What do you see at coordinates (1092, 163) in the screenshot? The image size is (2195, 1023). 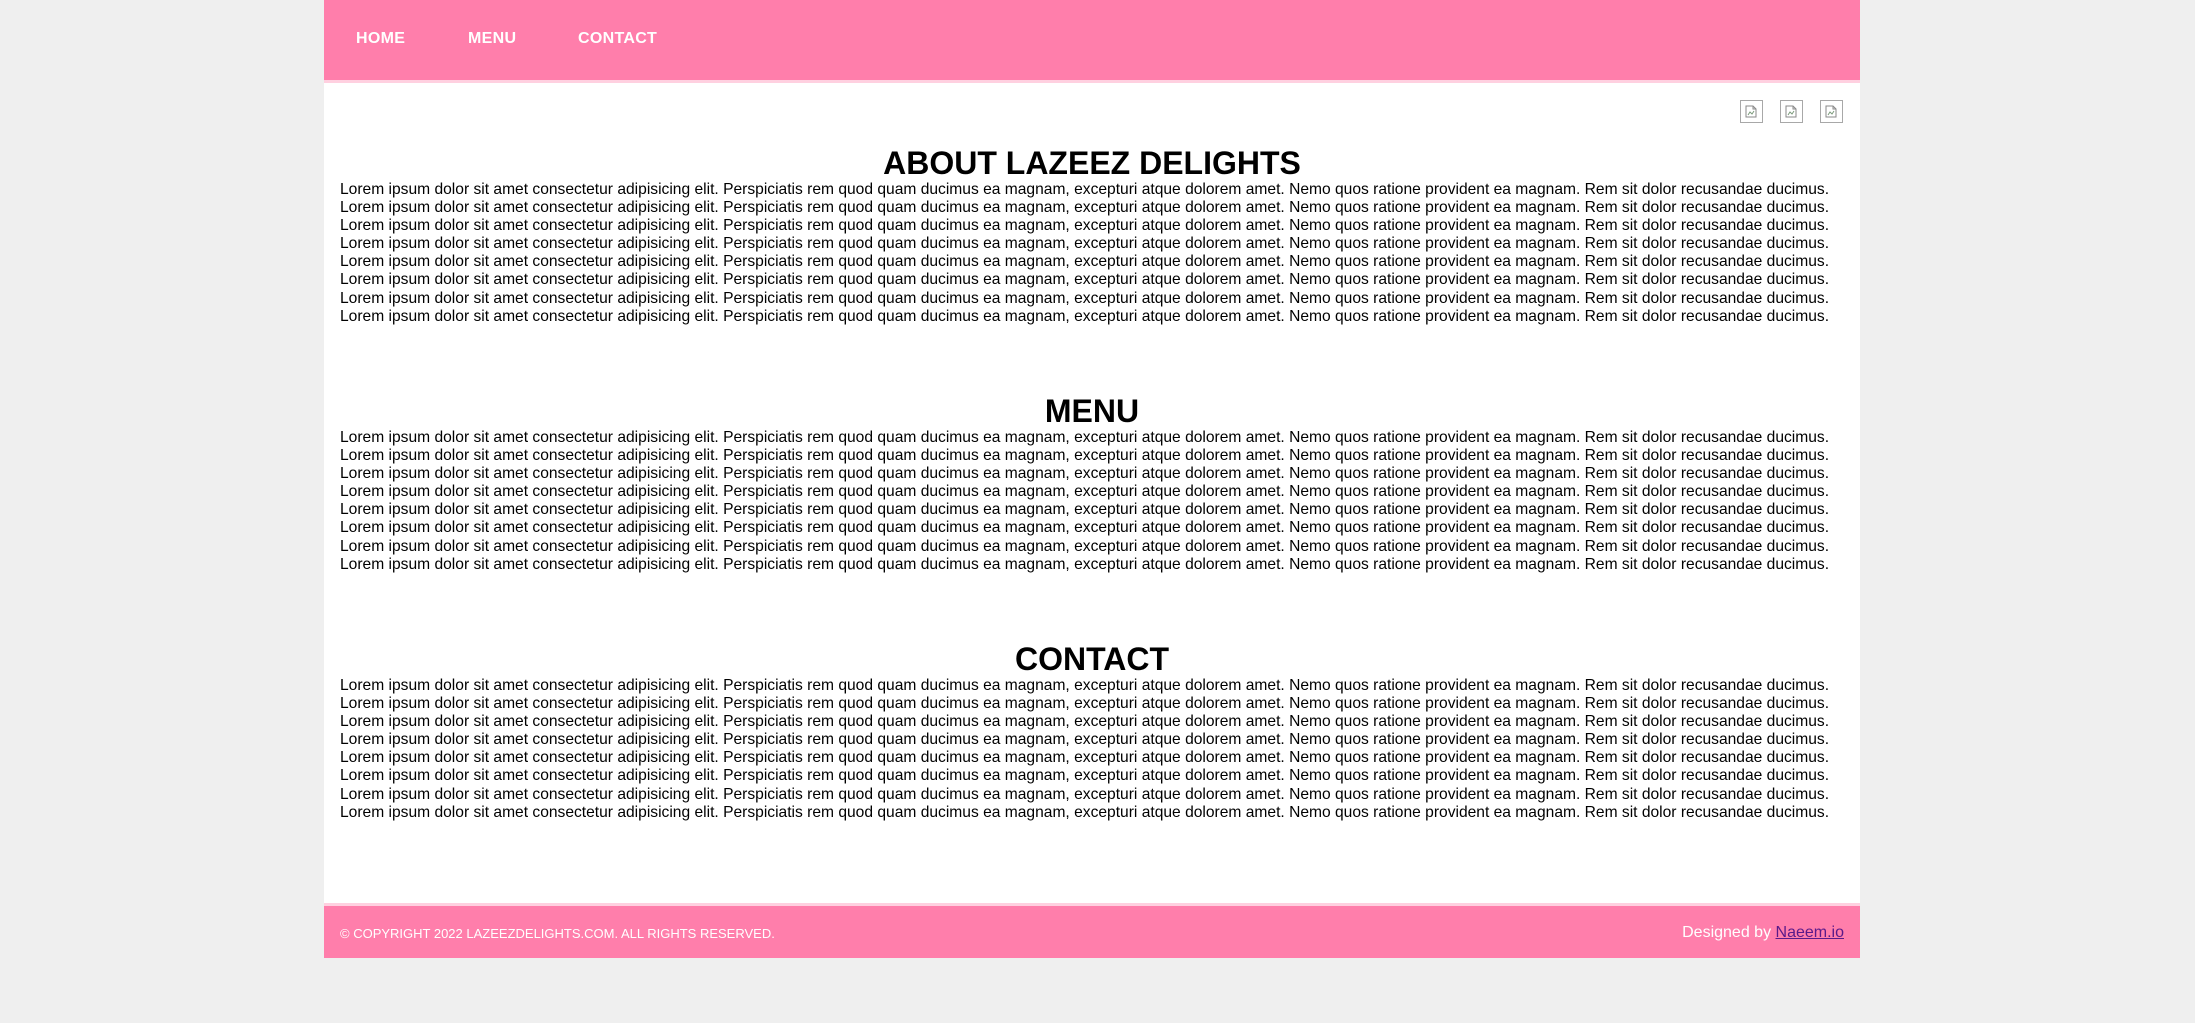 I see `about-heading: ABOUT LAZEEZ DELIGHTS` at bounding box center [1092, 163].